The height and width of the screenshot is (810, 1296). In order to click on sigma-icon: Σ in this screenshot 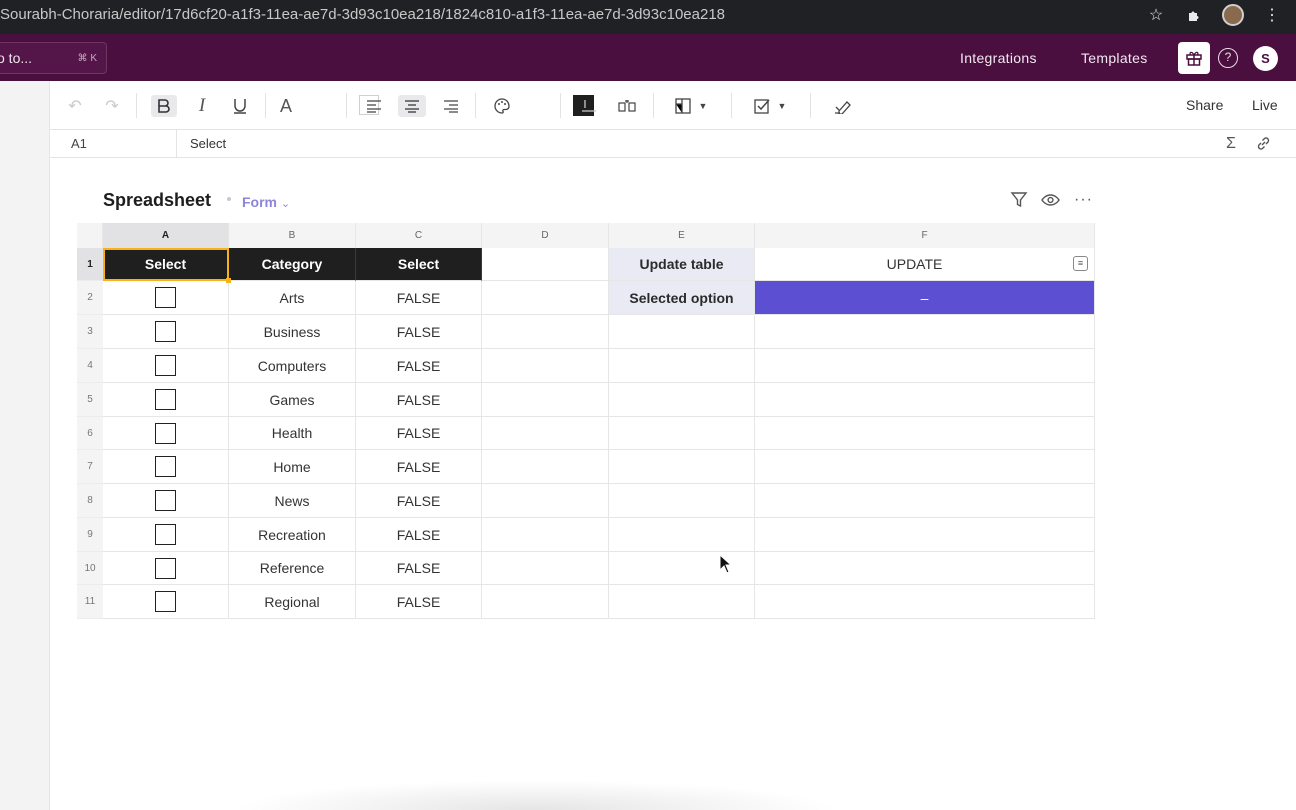, I will do `click(1231, 144)`.